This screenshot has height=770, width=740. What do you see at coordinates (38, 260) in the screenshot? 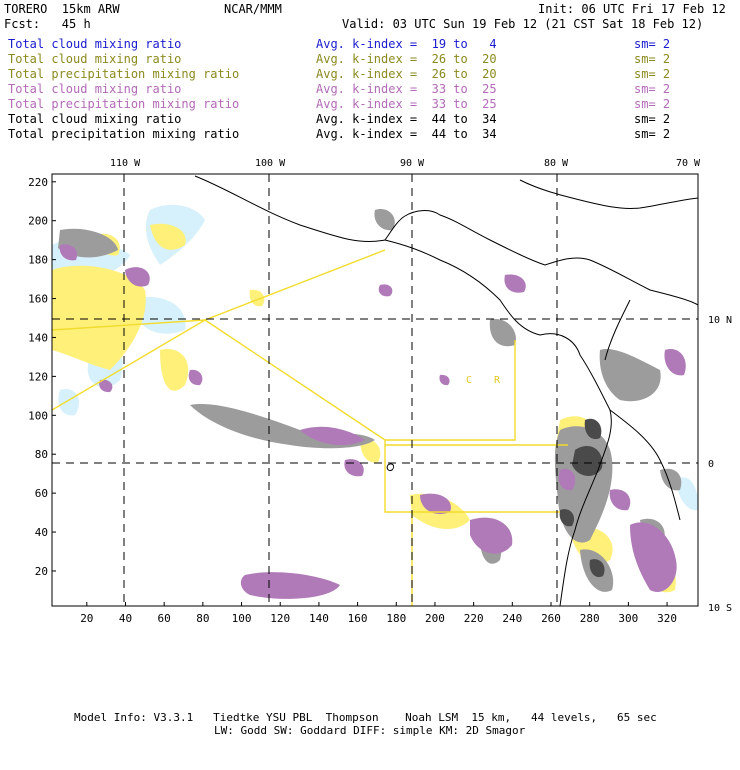
I see `y-tick-label: 180` at bounding box center [38, 260].